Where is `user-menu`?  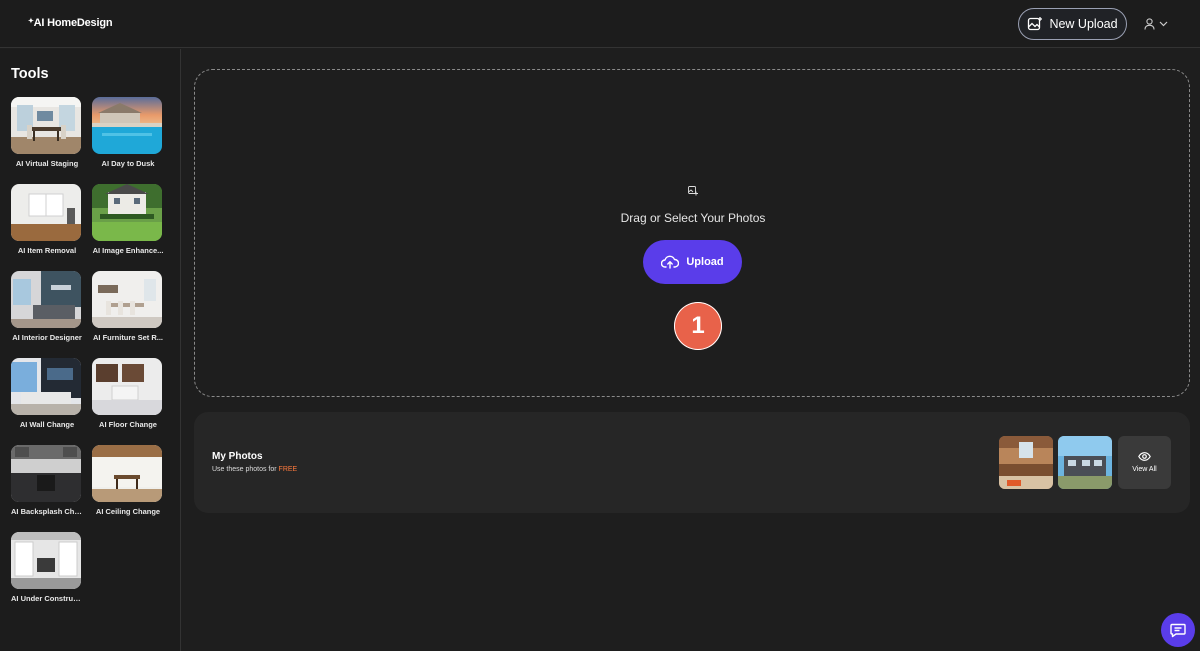
user-menu is located at coordinates (1158, 24).